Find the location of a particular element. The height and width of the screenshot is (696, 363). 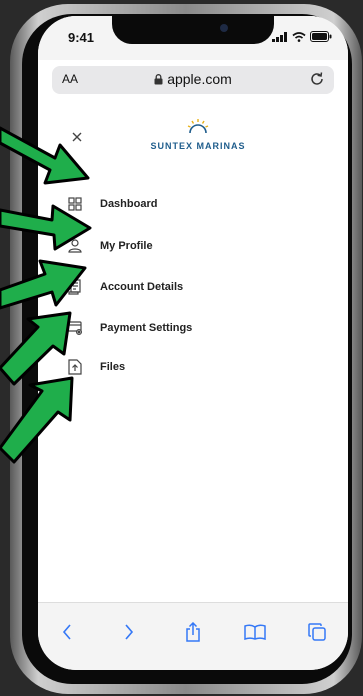

file-upload-icon is located at coordinates (75, 367).